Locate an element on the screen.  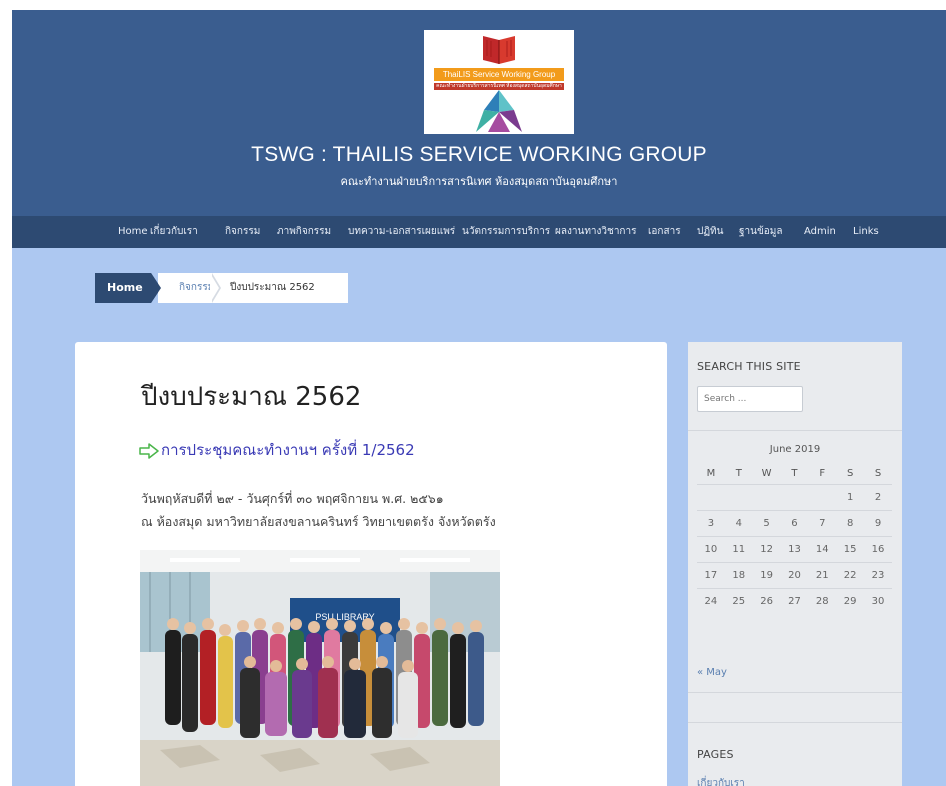
calendar-day: 19 is located at coordinates (766, 575).